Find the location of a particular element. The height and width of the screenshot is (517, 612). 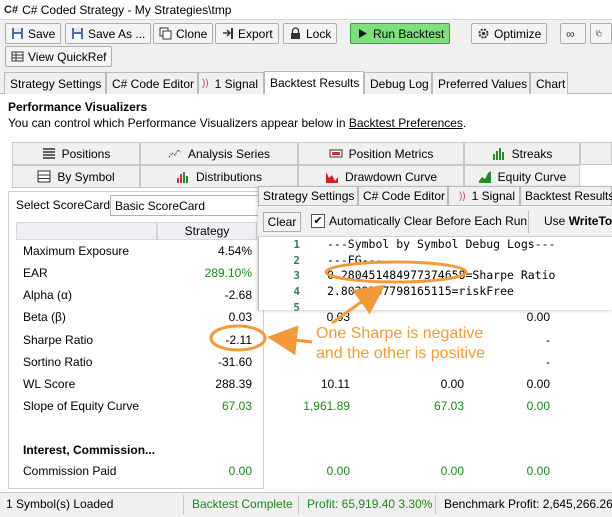

highlight-ellipse-positive is located at coordinates (396, 272).